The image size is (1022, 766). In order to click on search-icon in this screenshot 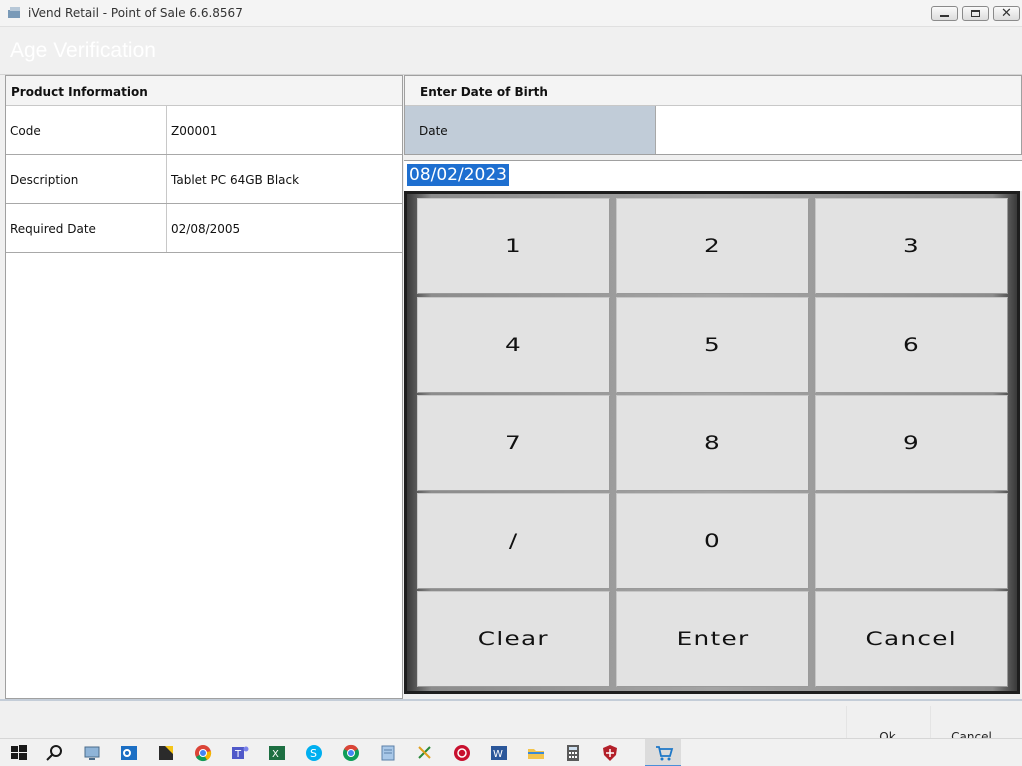, I will do `click(55, 753)`.